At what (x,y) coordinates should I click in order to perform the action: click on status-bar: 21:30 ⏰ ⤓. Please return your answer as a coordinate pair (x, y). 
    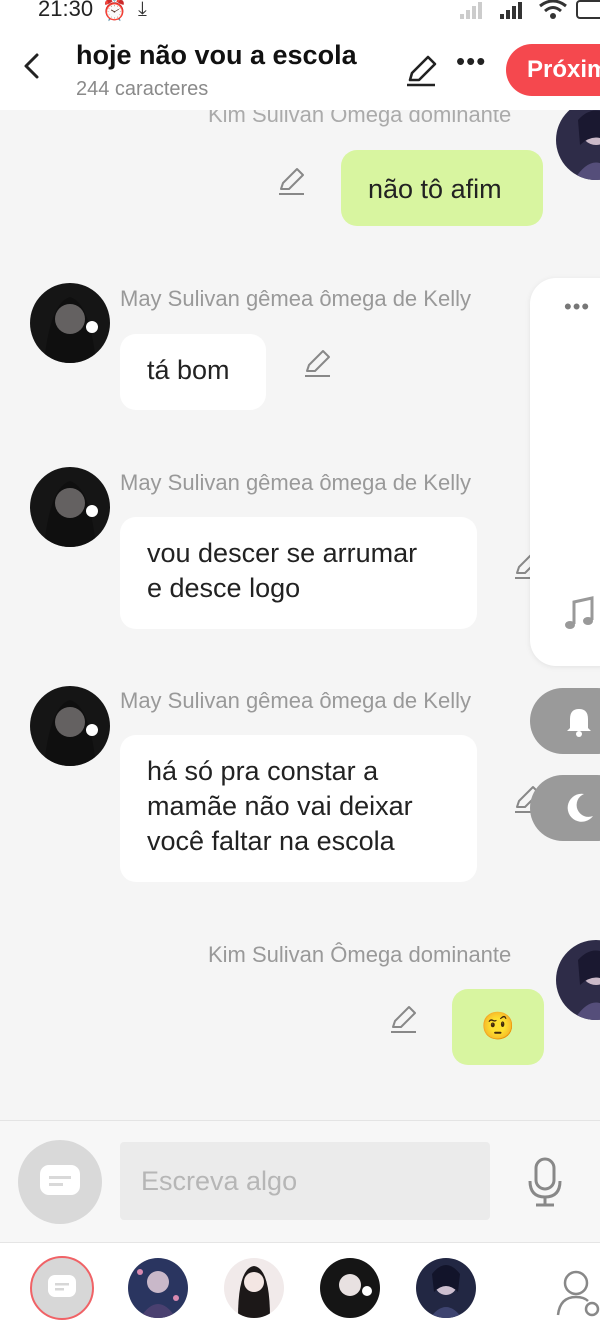
    Looking at the image, I should click on (300, 12).